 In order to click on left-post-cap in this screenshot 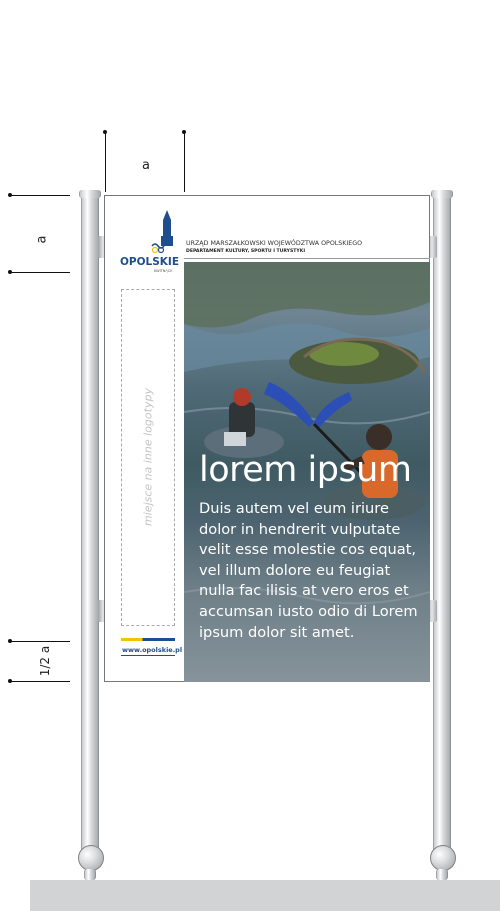, I will do `click(90, 194)`.